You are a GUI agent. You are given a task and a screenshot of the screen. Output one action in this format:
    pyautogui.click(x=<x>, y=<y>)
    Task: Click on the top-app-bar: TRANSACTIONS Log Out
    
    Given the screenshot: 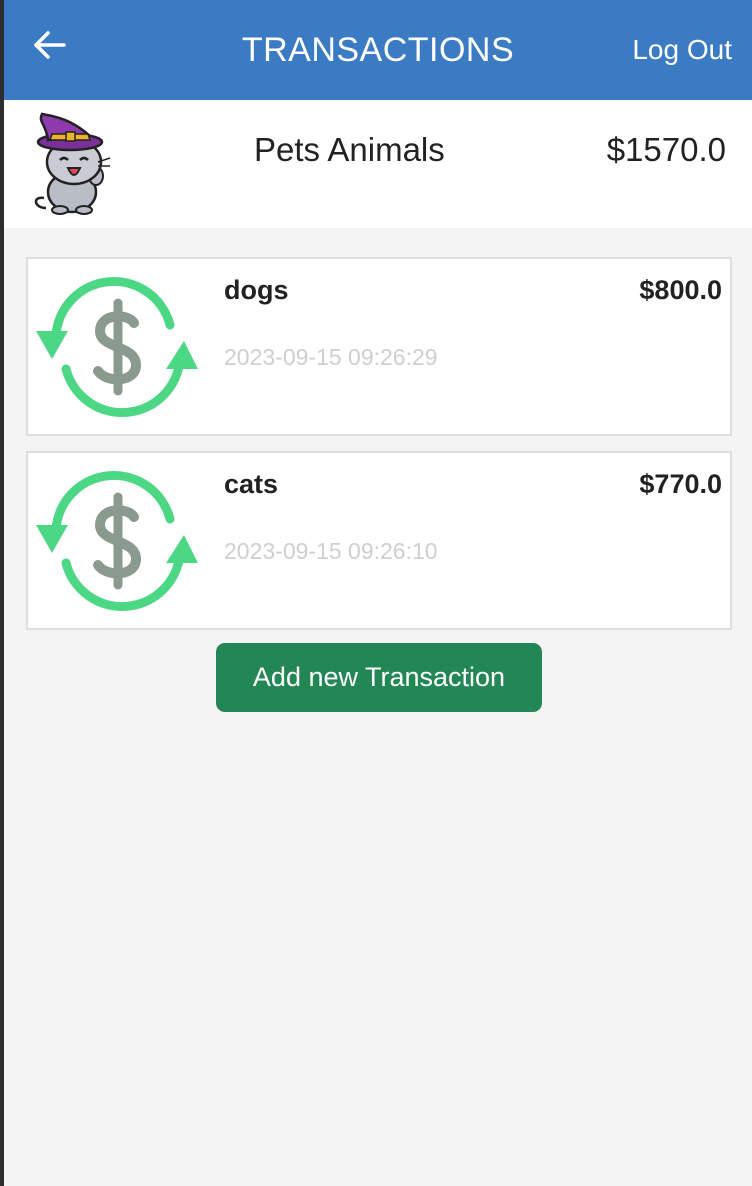 What is the action you would take?
    pyautogui.click(x=378, y=50)
    